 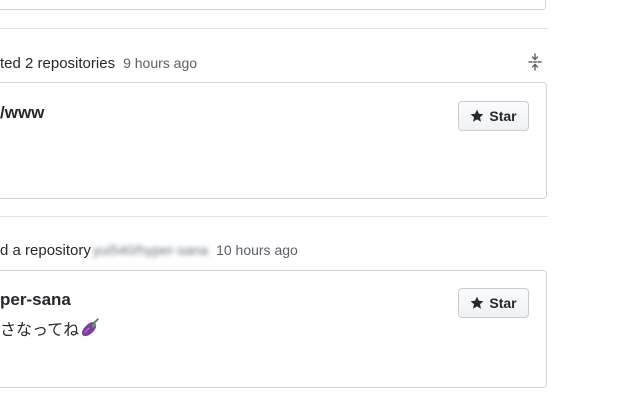 What do you see at coordinates (160, 63) in the screenshot?
I see `feed-timestamp: 9 hours ago` at bounding box center [160, 63].